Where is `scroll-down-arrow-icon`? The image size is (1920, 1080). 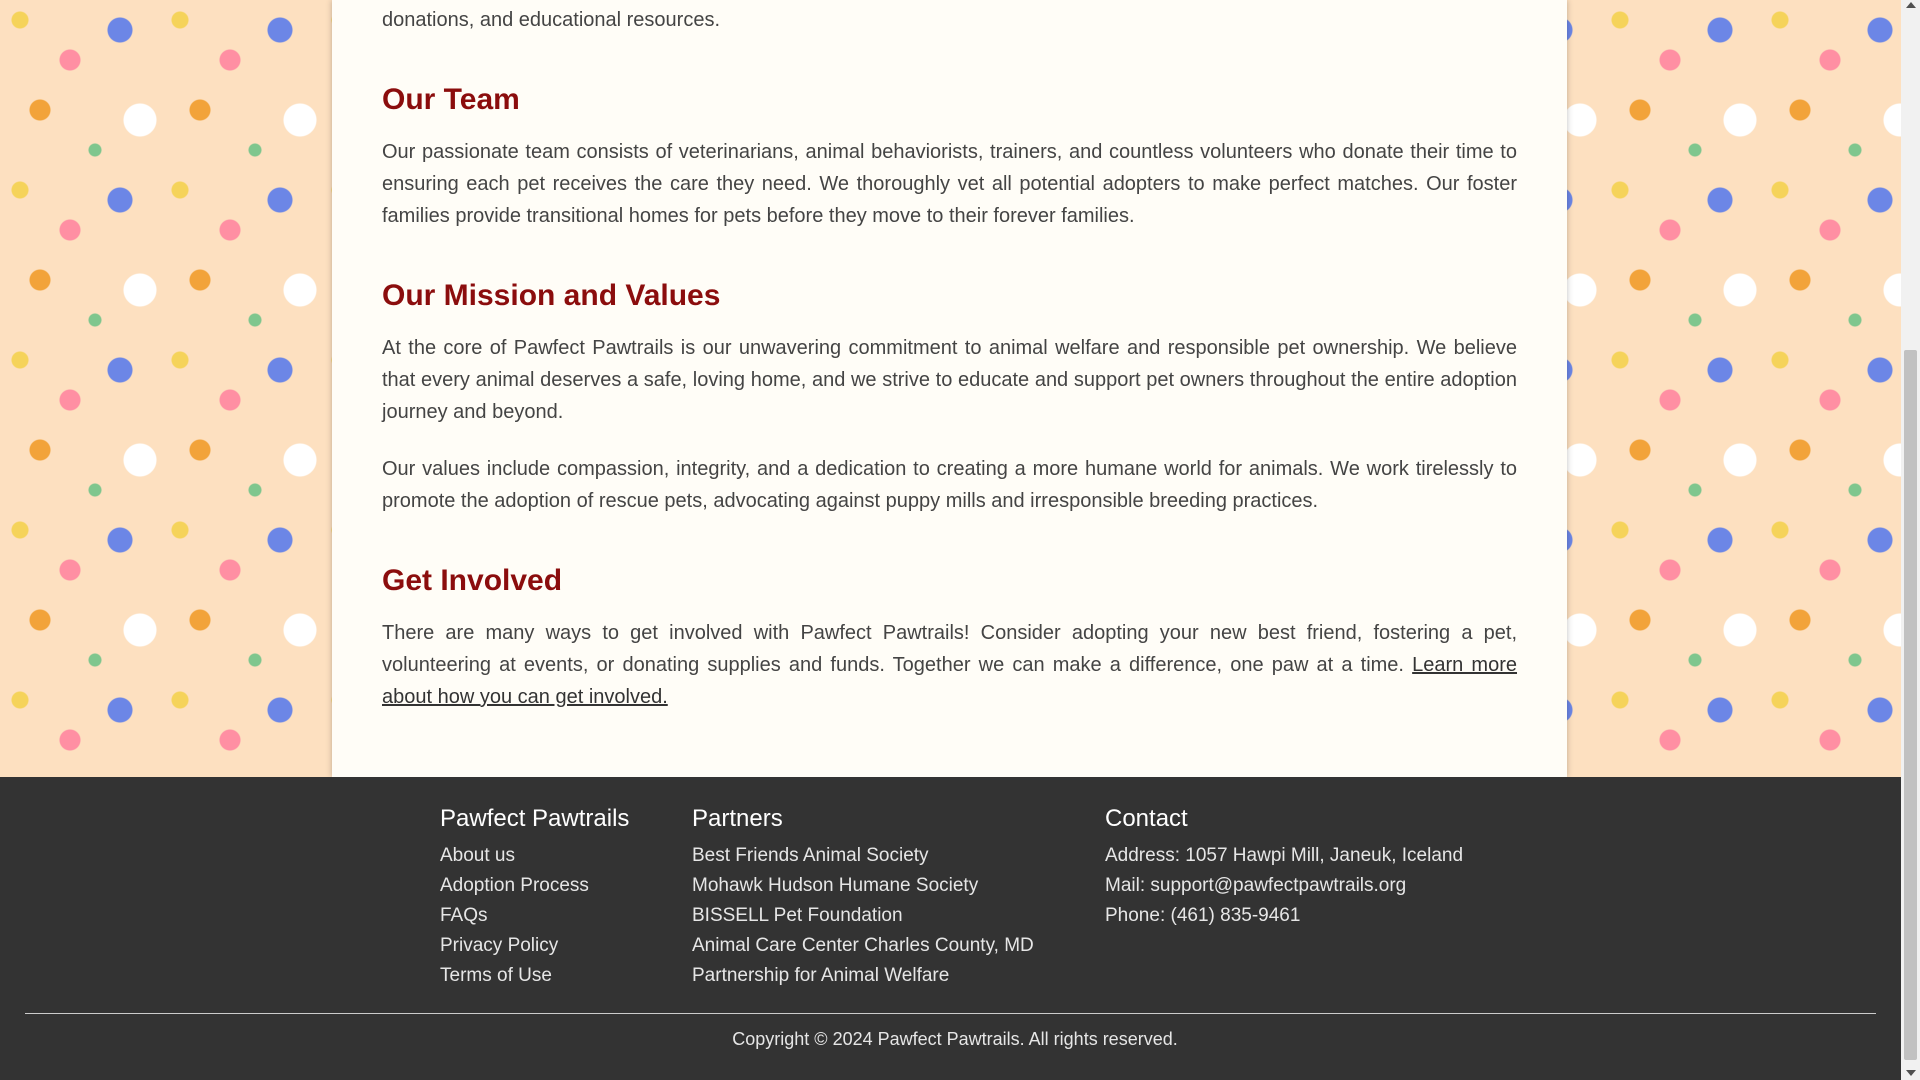 scroll-down-arrow-icon is located at coordinates (1911, 1073).